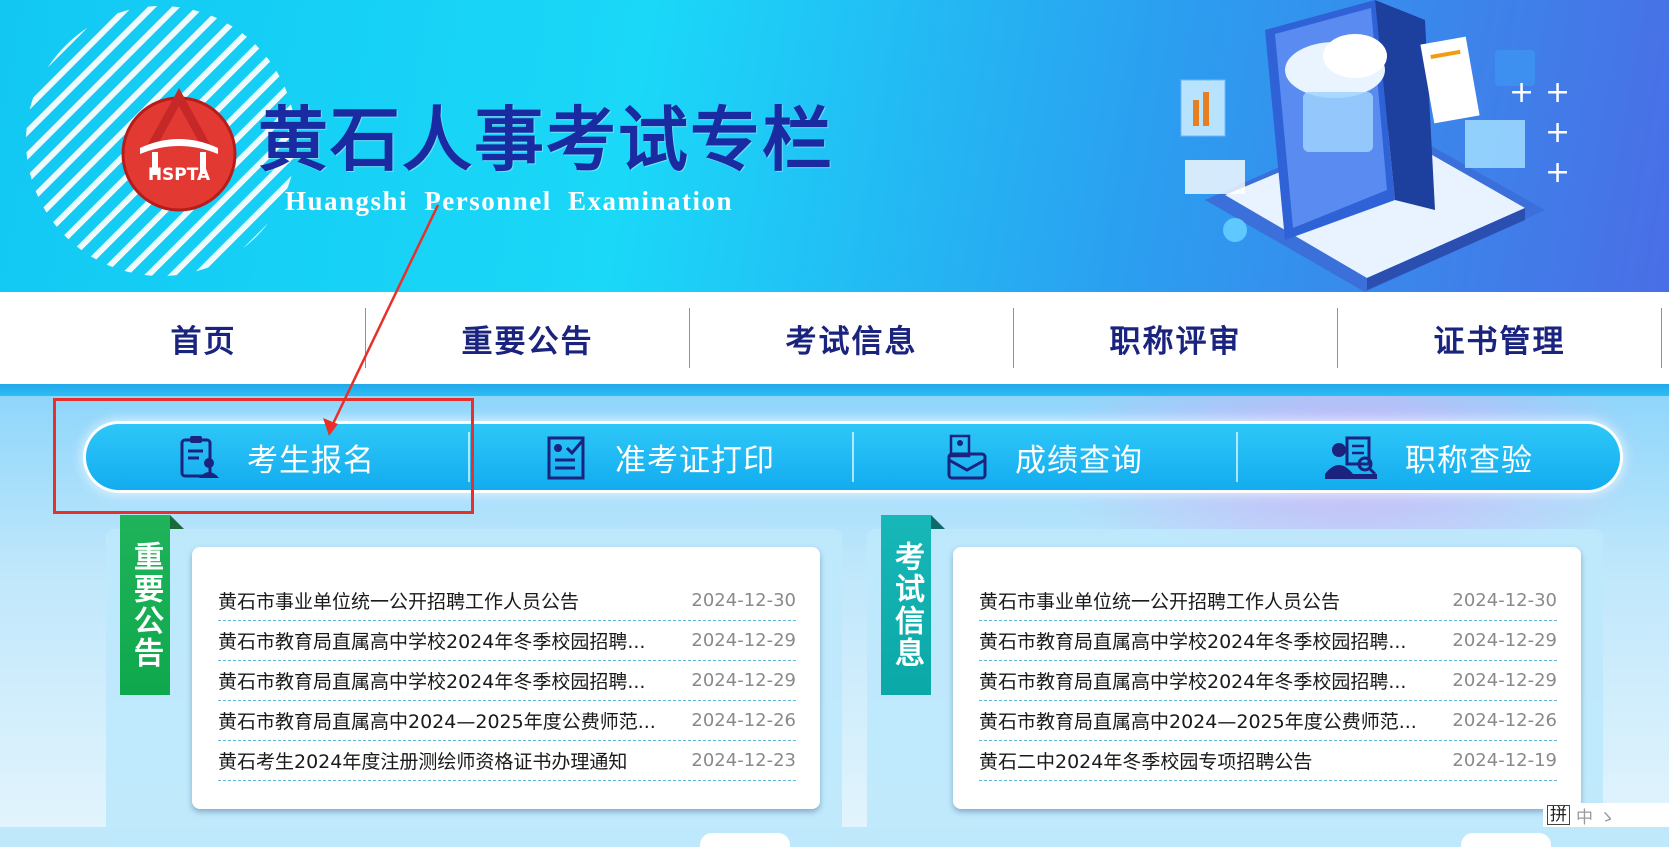 The image size is (1669, 847). I want to click on news-title: 黄石考生2024年度注册测绘师资格证书办理通知, so click(422, 760).